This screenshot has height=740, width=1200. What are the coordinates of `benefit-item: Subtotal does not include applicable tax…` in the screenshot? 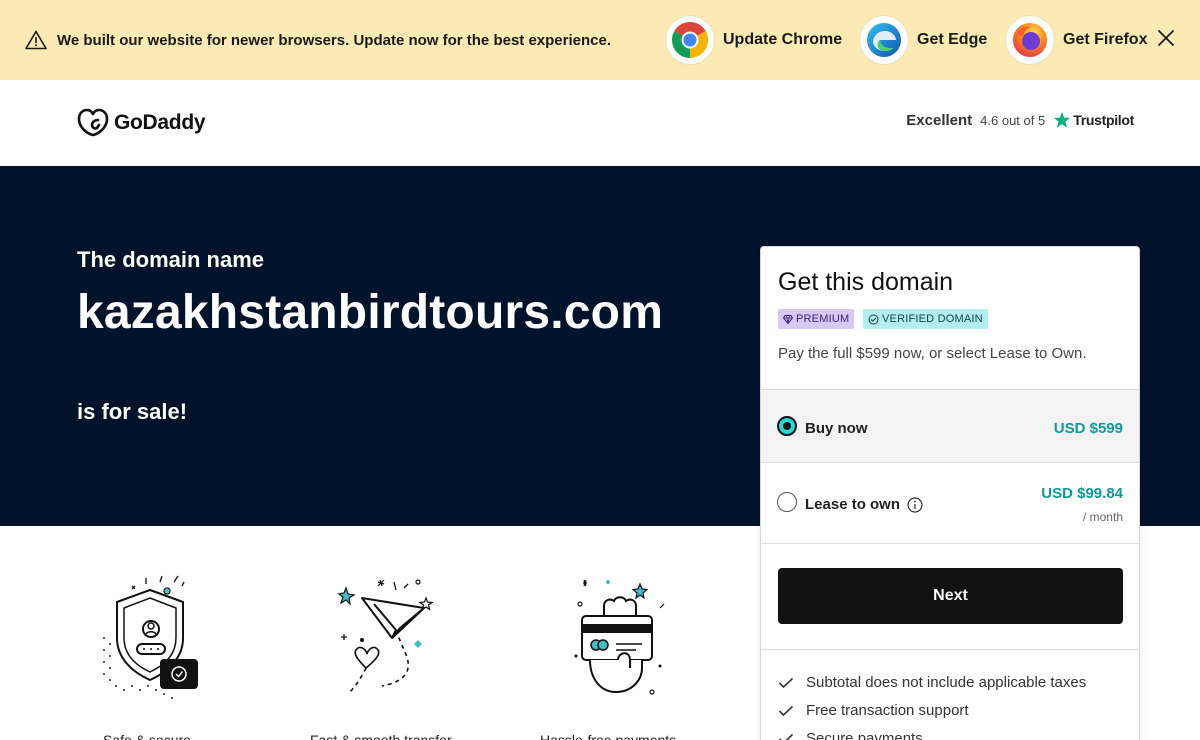 It's located at (932, 682).